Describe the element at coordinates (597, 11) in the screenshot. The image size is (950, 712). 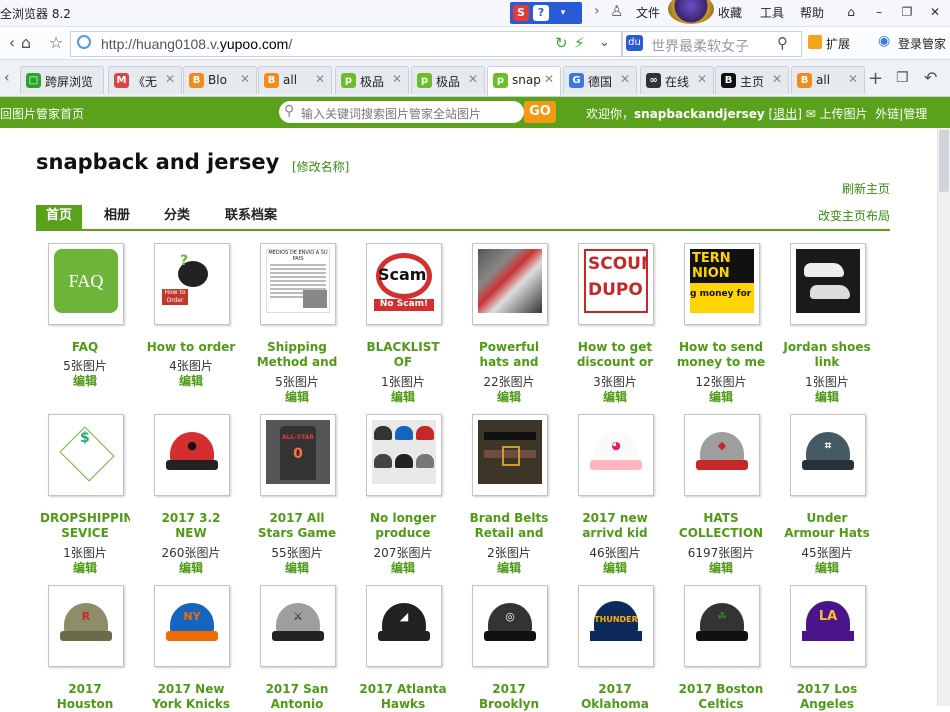
I see `chevron-right-icon: ›` at that location.